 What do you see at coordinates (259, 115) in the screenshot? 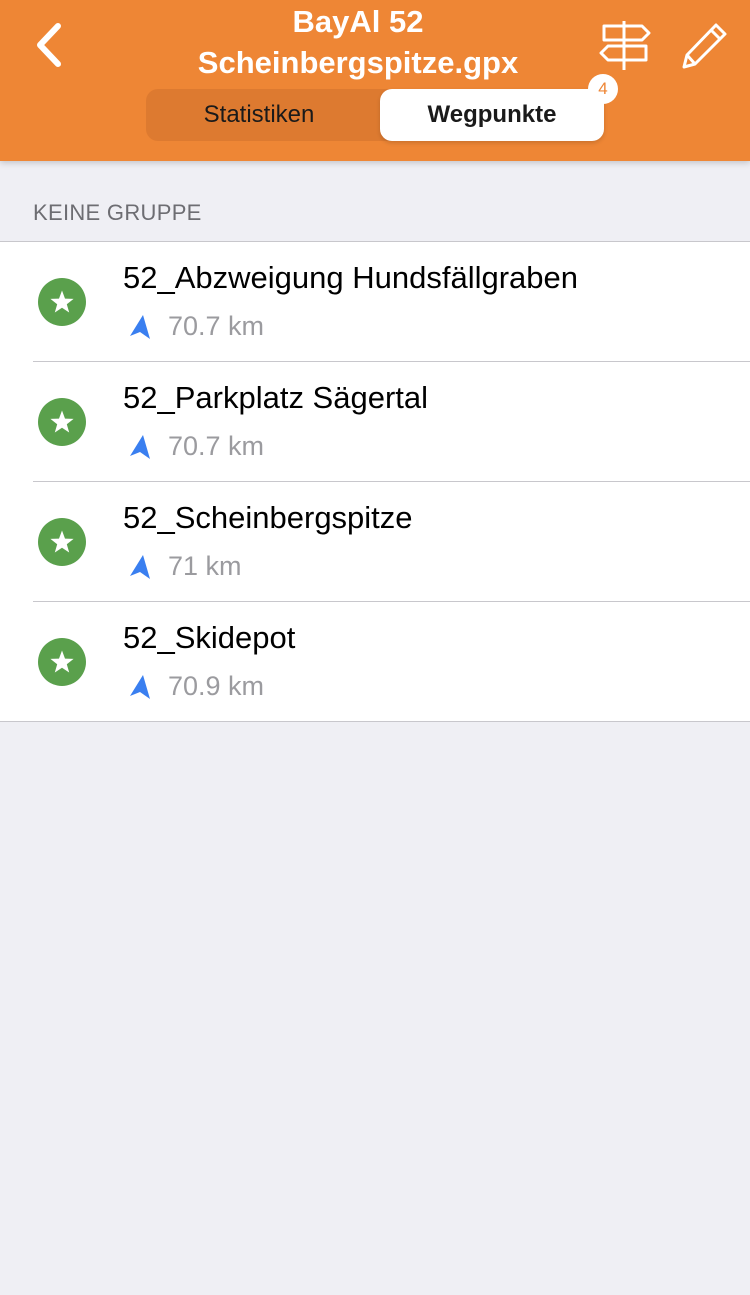
I see `tab-statistiken: Statistiken` at bounding box center [259, 115].